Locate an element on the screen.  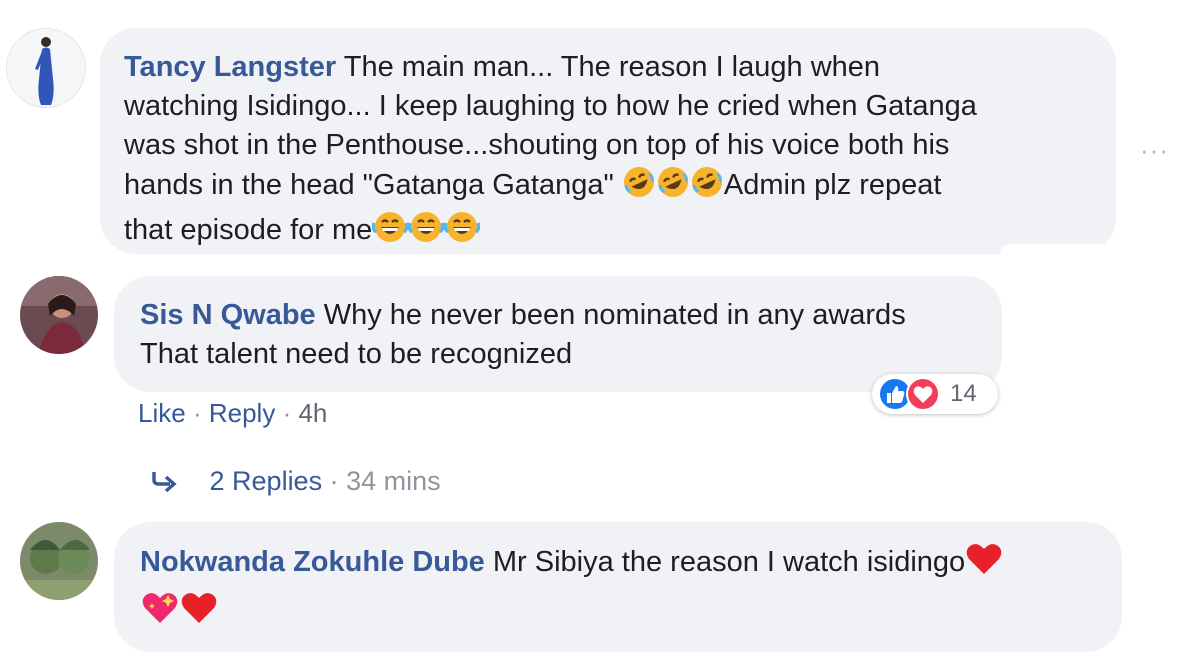
reaction-count: 14 is located at coordinates (963, 393).